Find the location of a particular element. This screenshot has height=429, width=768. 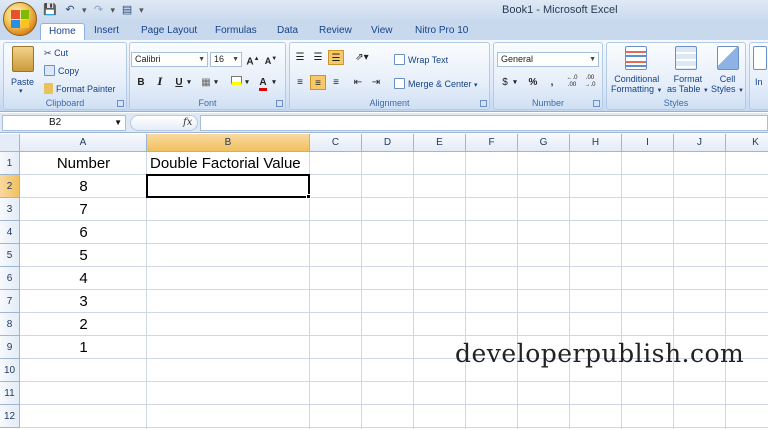

tab-review: Review is located at coordinates (335, 31).